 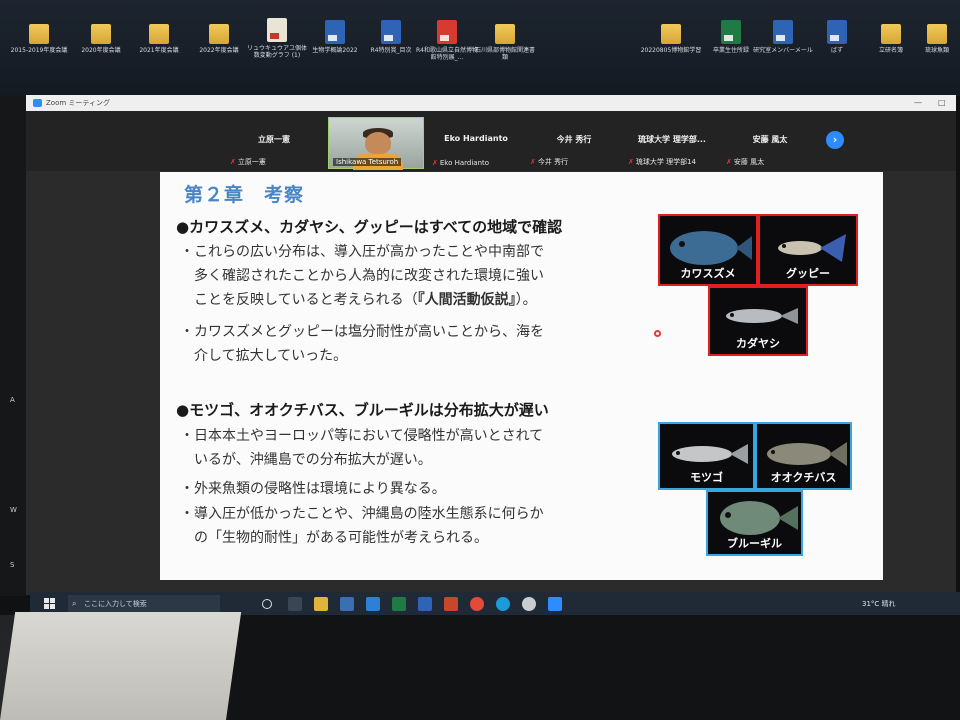 What do you see at coordinates (369, 227) in the screenshot?
I see `section-heading-1: ●カワスズメ、カダヤシ、グッピーはすべての地域で確認` at bounding box center [369, 227].